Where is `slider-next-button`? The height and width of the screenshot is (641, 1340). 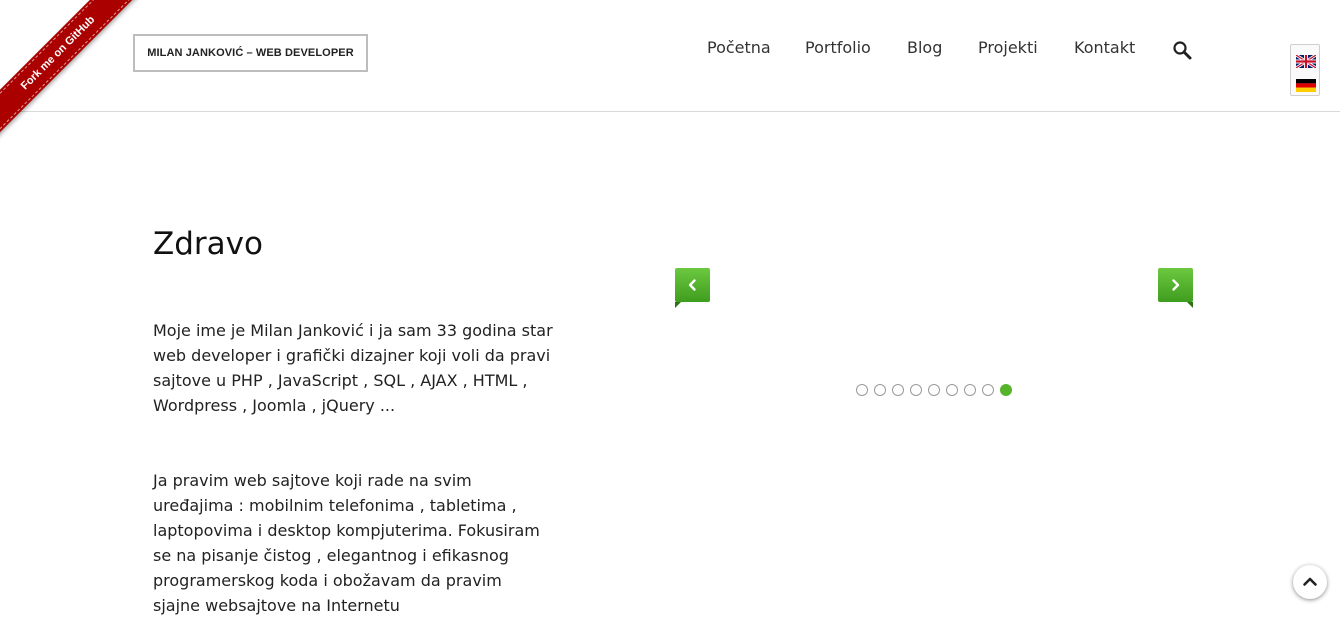
slider-next-button is located at coordinates (1175, 288).